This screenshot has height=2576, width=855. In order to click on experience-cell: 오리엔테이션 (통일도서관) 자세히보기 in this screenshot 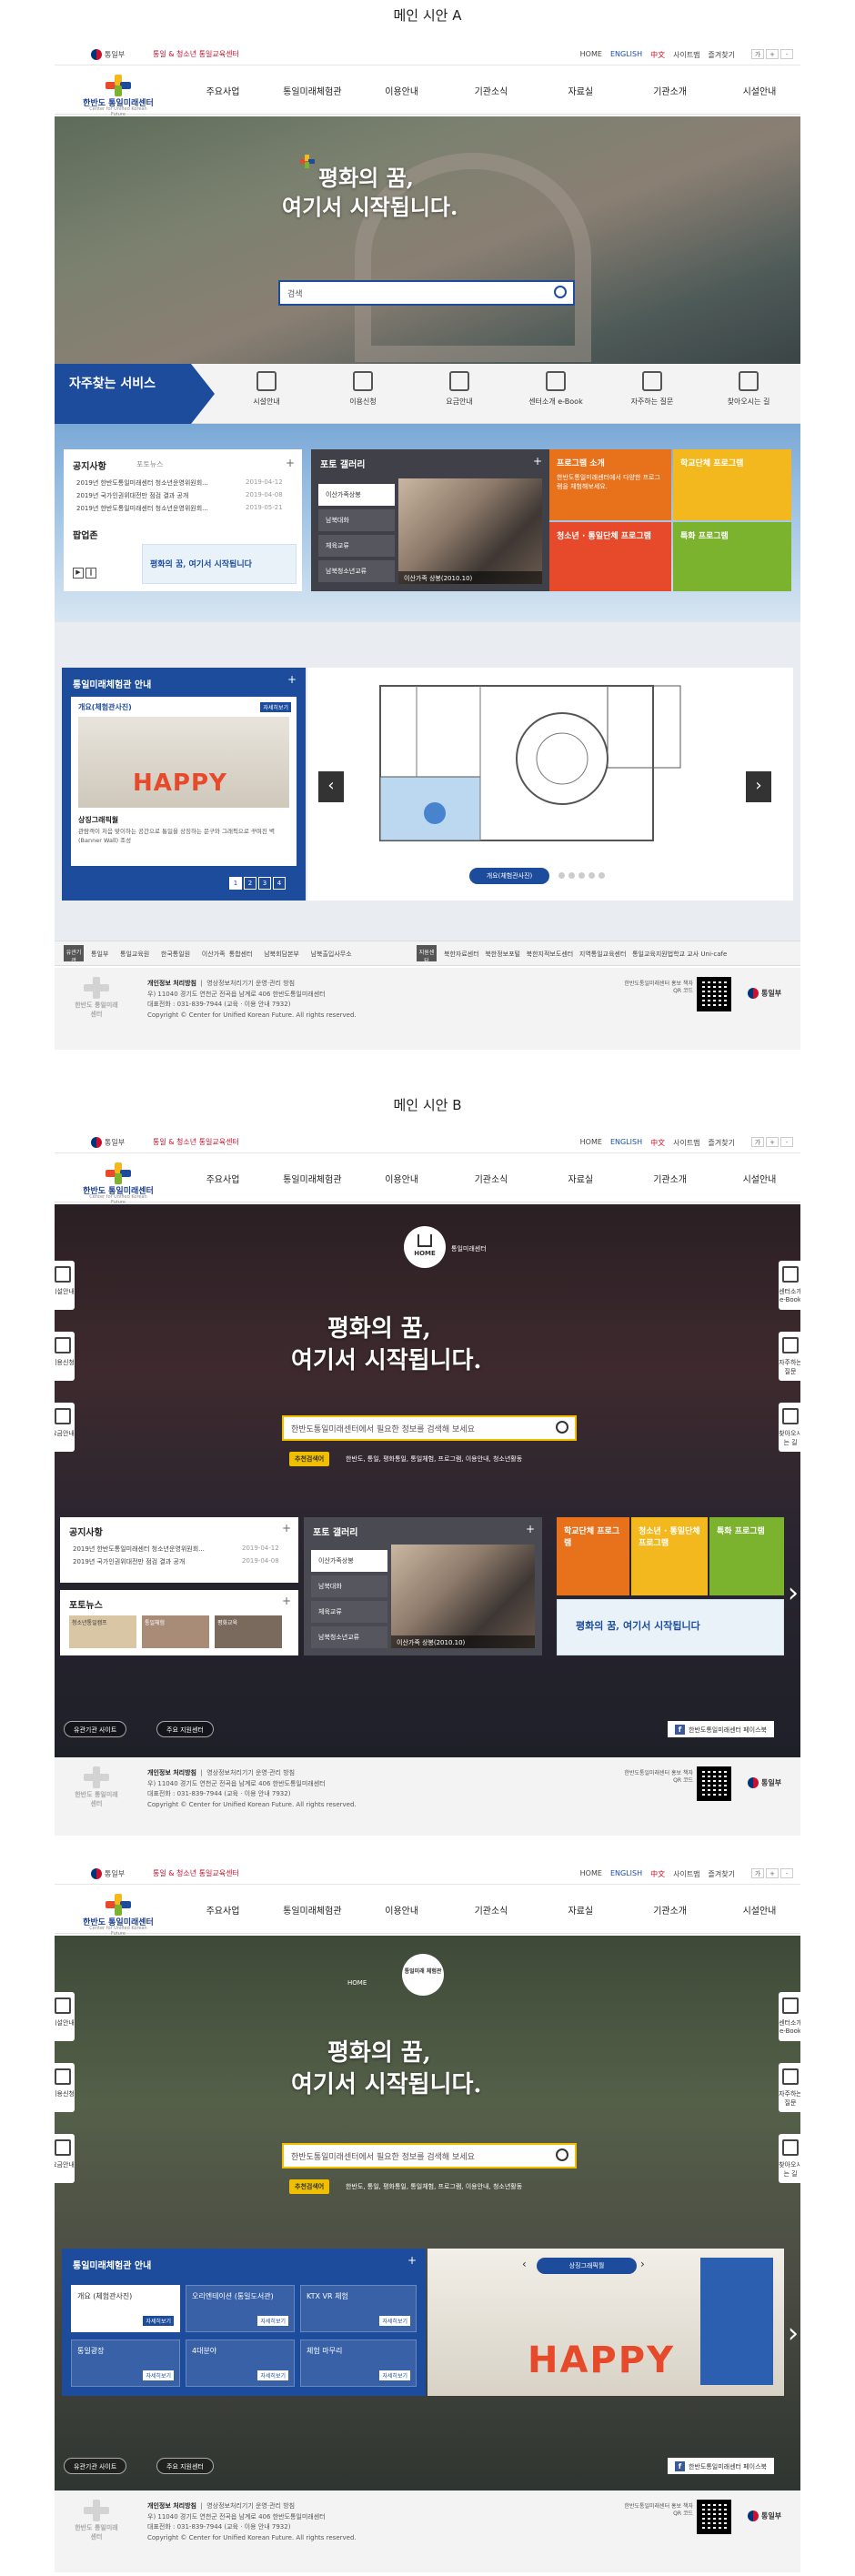, I will do `click(240, 2308)`.